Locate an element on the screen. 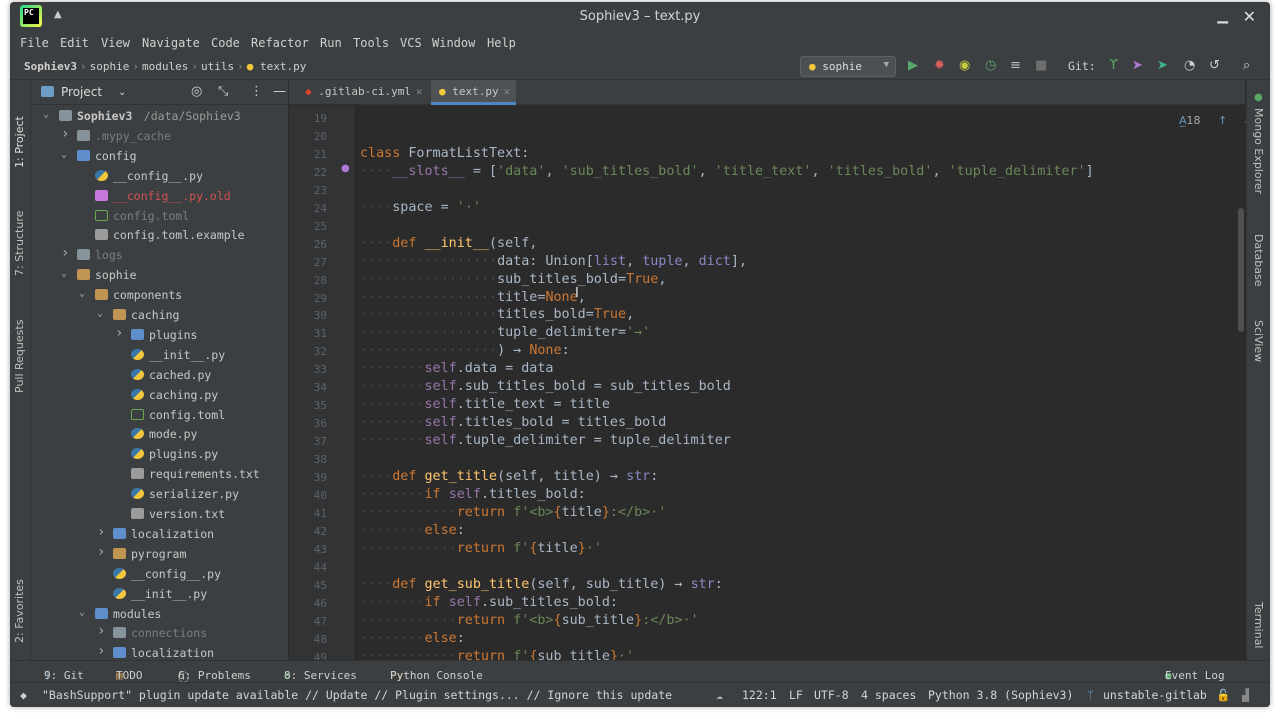 This screenshot has width=1280, height=719. code-line: ············return f'<b>{title}:</b>·' is located at coordinates (513, 512).